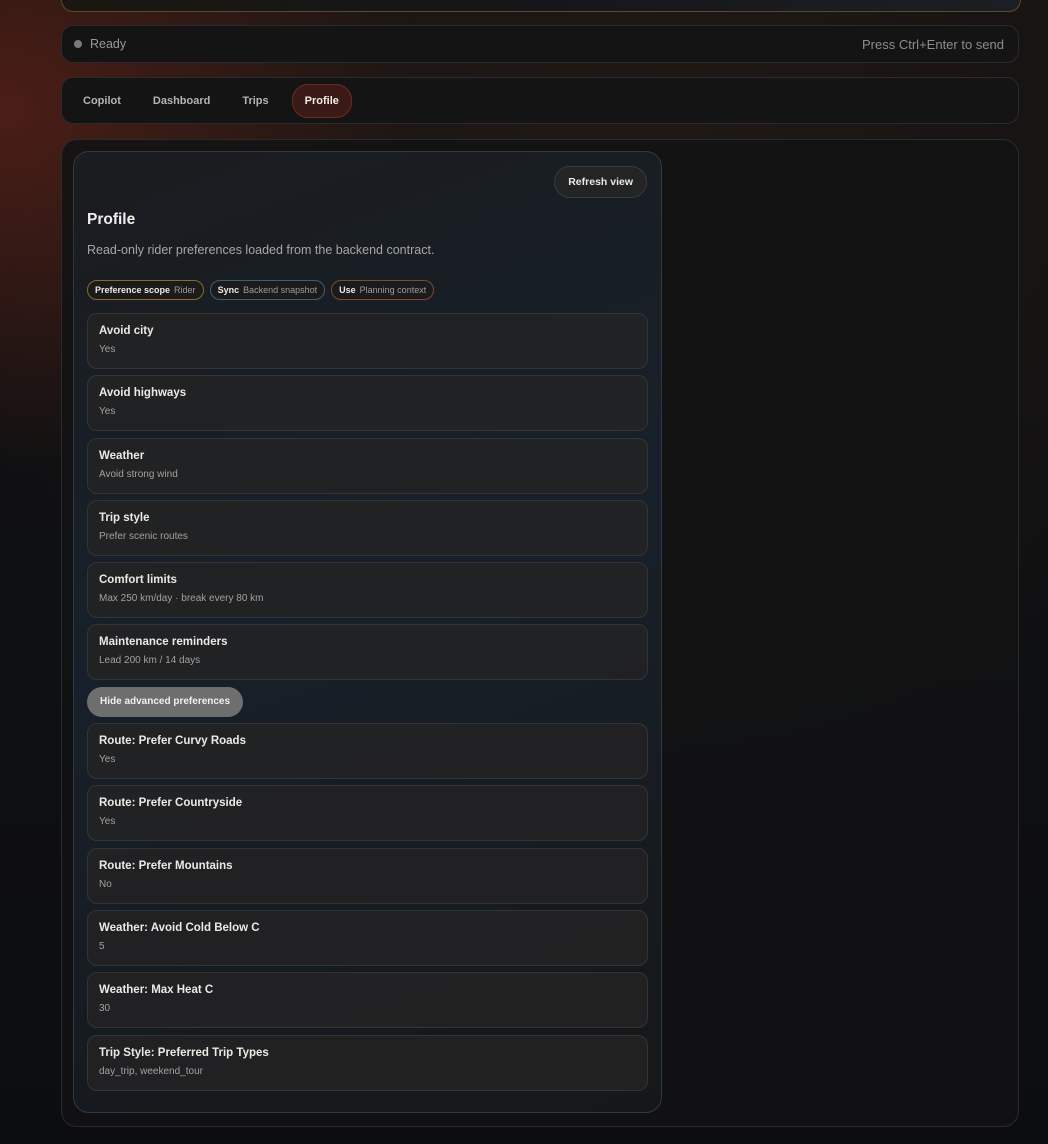 The width and height of the screenshot is (1048, 1144). Describe the element at coordinates (111, 219) in the screenshot. I see `page-title: Profile` at that location.